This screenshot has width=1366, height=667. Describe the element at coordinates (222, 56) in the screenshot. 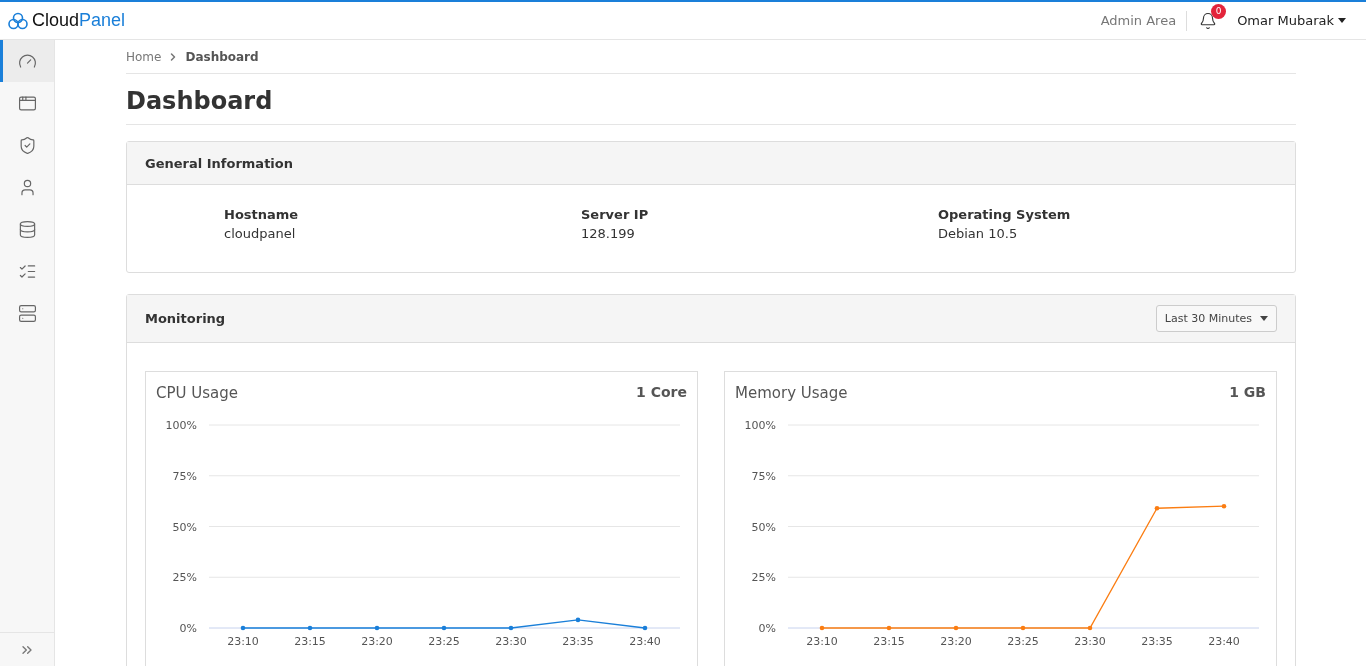

I see `breadcrumb-link: Dashboard` at that location.